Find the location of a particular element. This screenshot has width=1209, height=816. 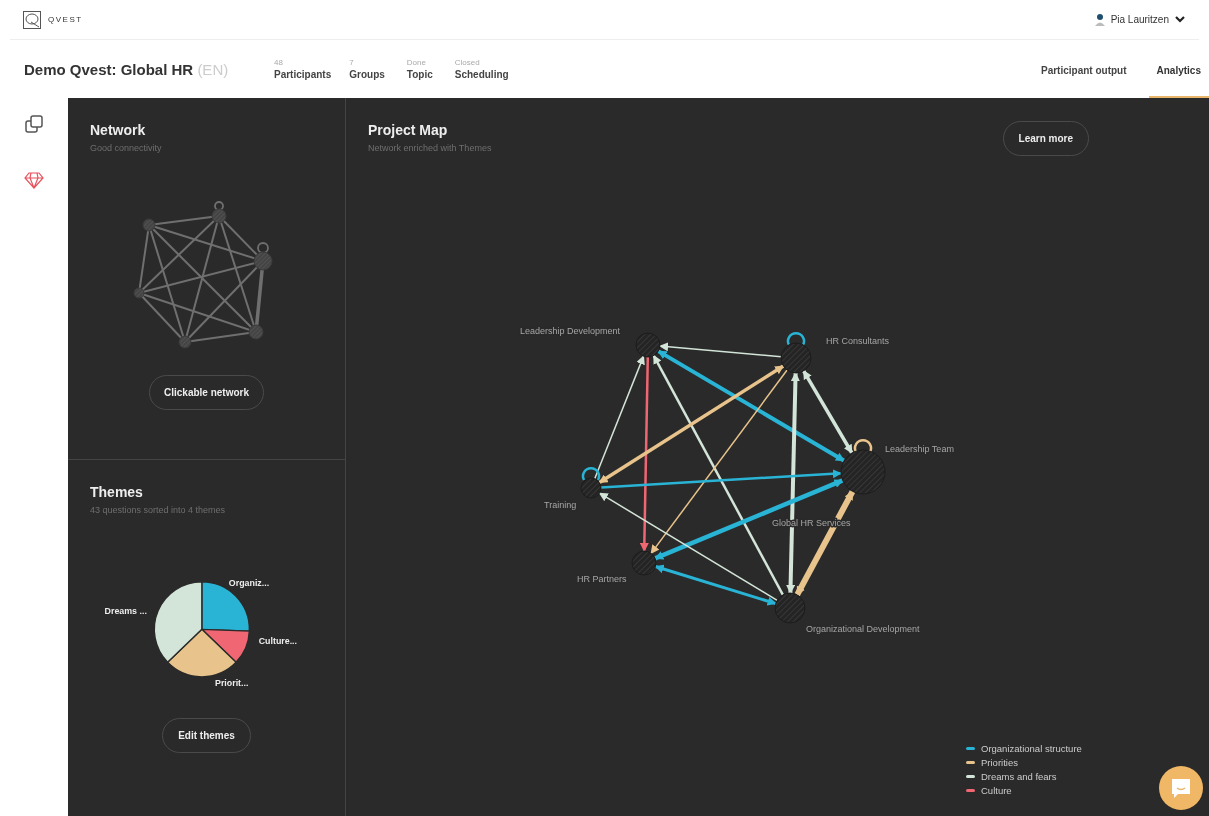

node-label: Leadership Development is located at coordinates (570, 331).